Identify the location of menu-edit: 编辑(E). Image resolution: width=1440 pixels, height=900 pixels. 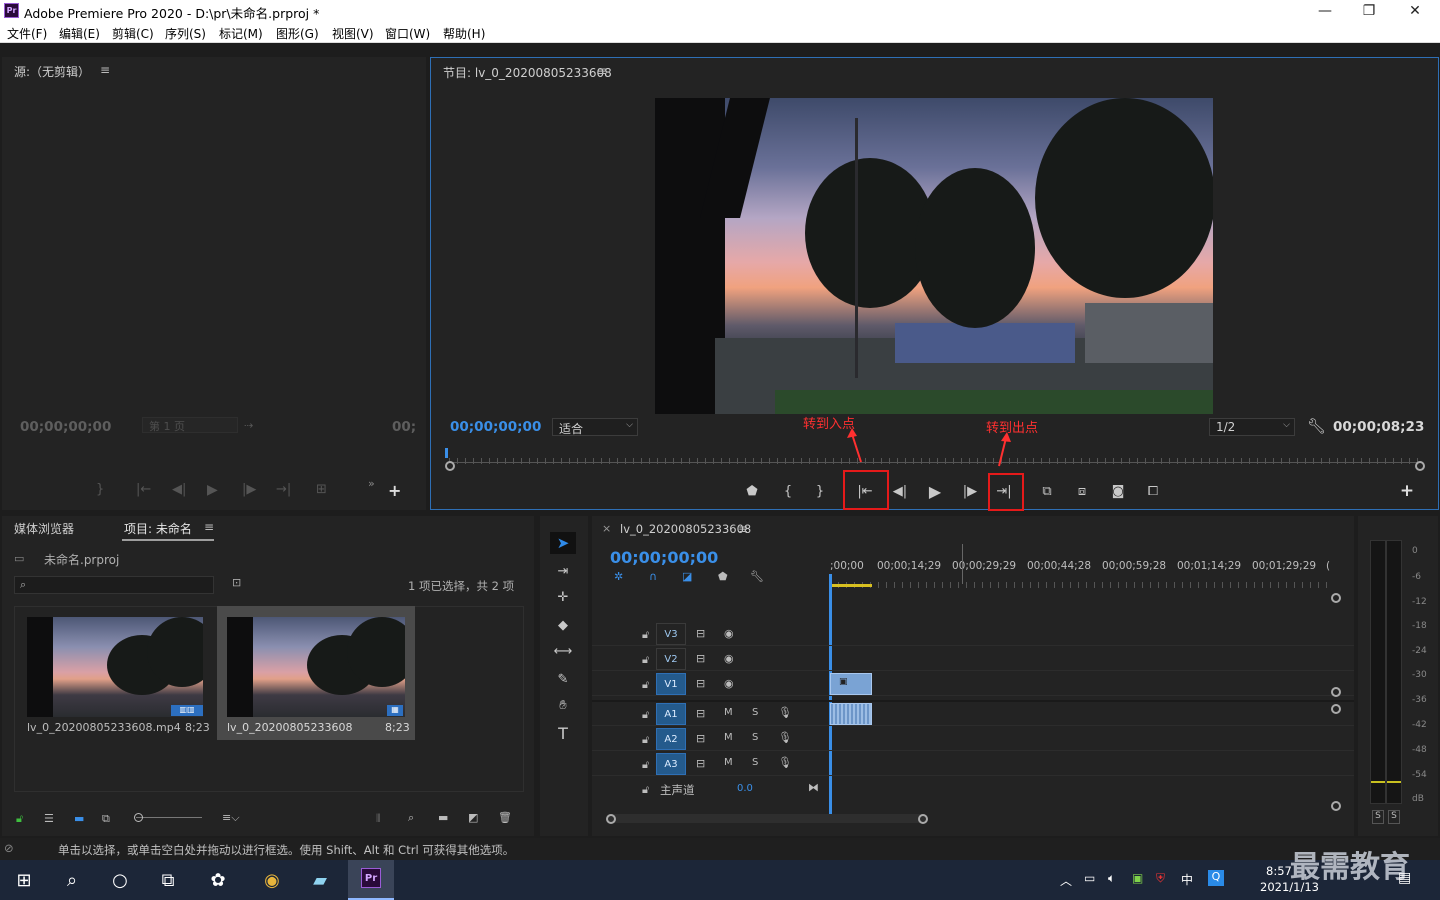
(79, 33).